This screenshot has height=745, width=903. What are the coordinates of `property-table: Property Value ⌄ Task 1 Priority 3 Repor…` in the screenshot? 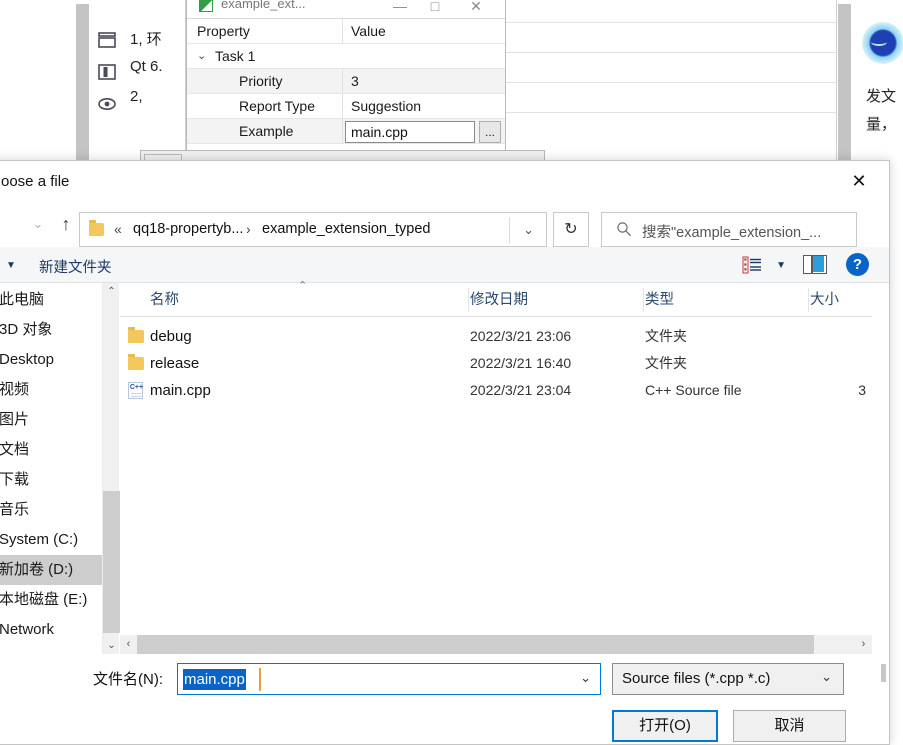 It's located at (346, 89).